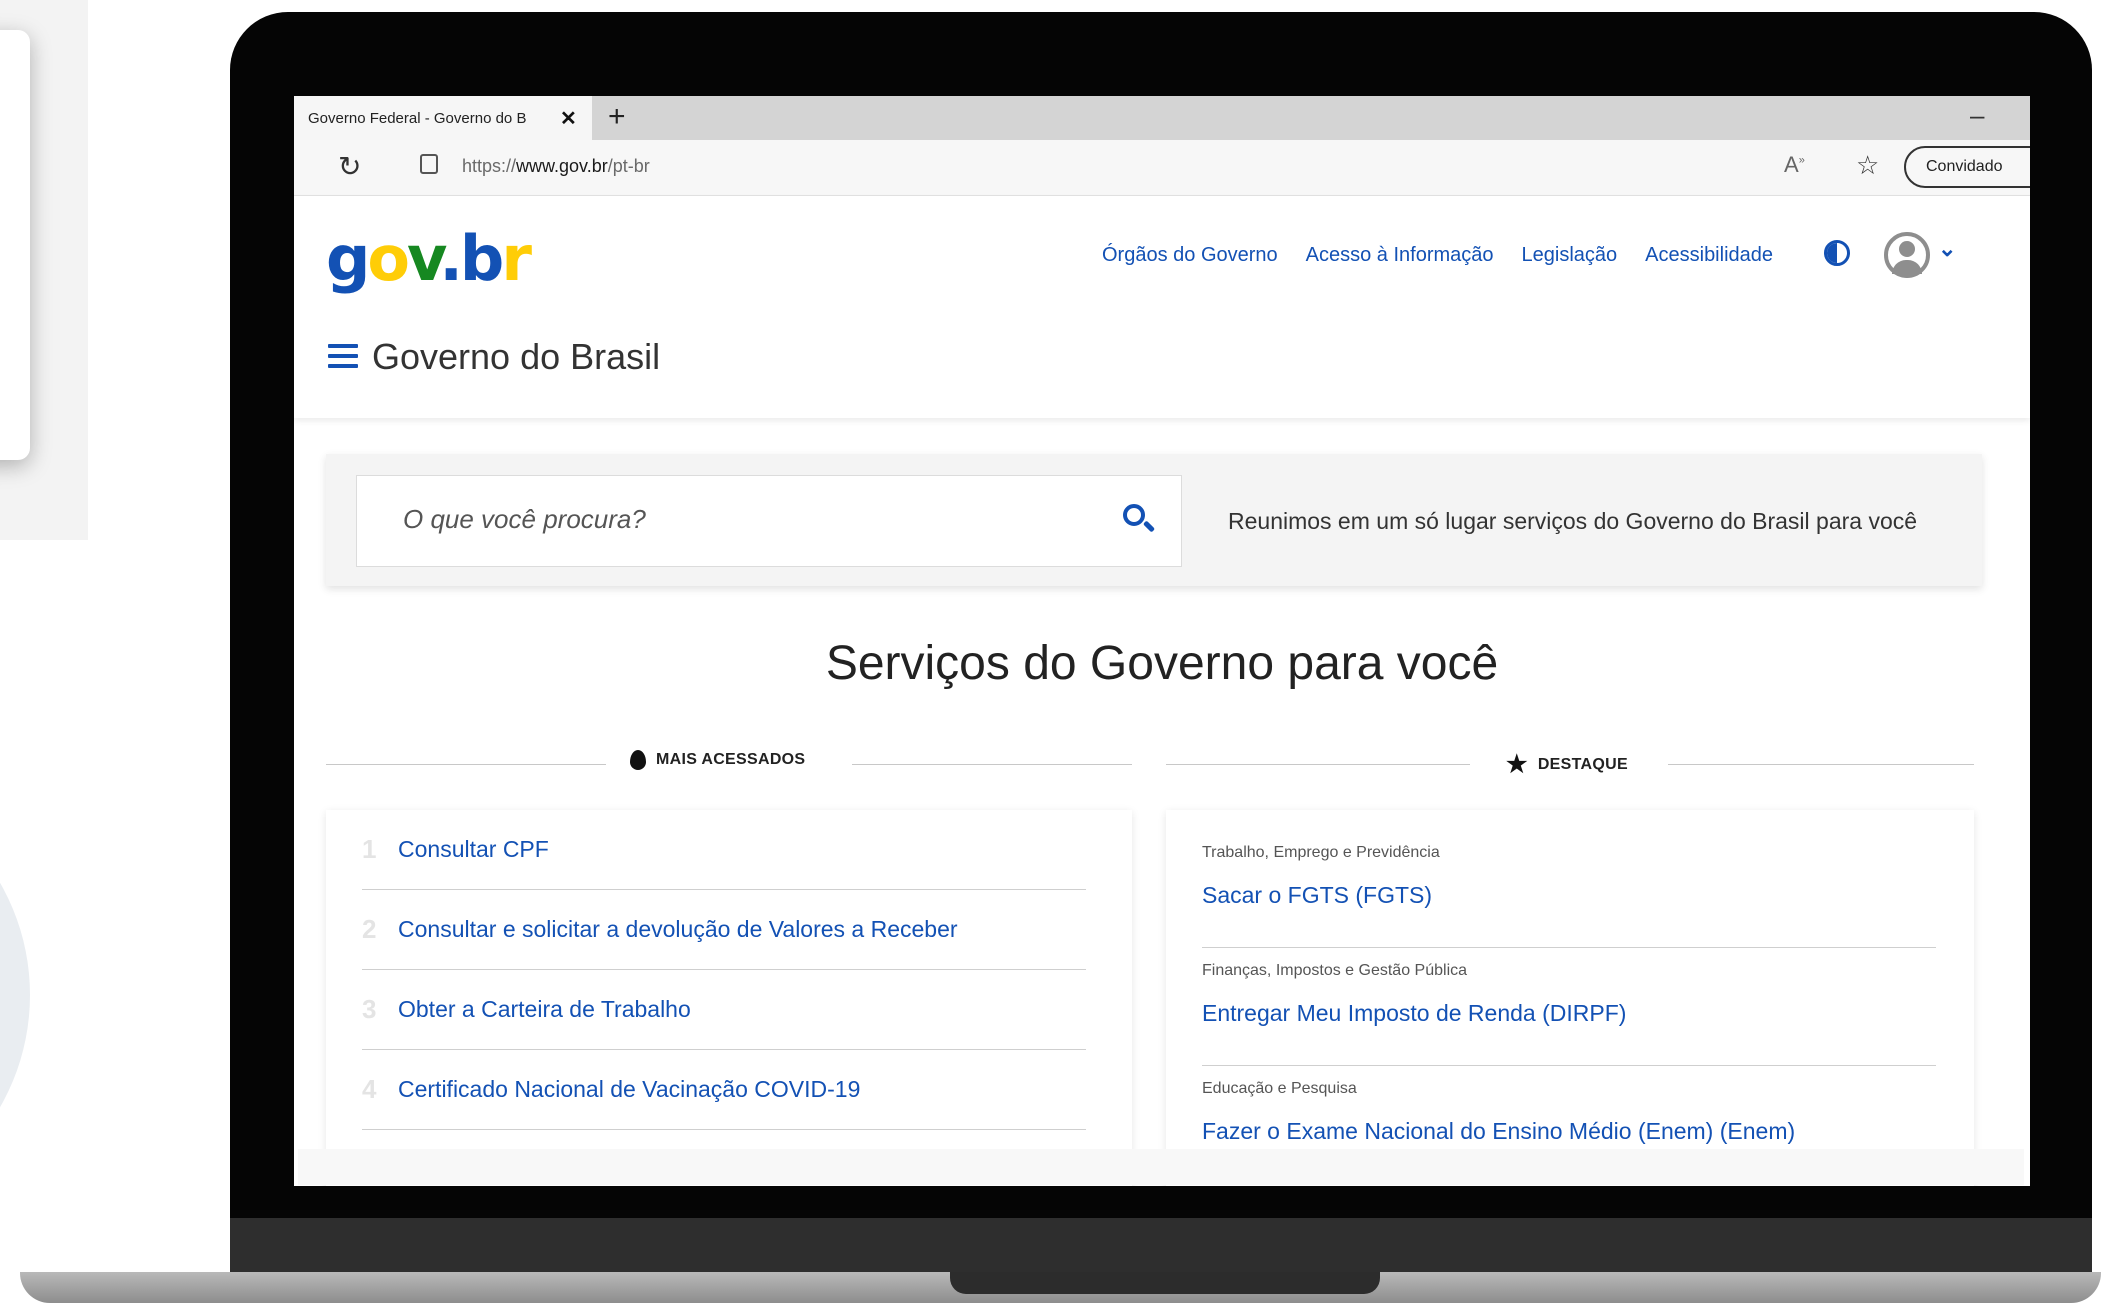 This screenshot has width=2101, height=1303. Describe the element at coordinates (1867, 165) in the screenshot. I see `favorites-icon: ☆` at that location.